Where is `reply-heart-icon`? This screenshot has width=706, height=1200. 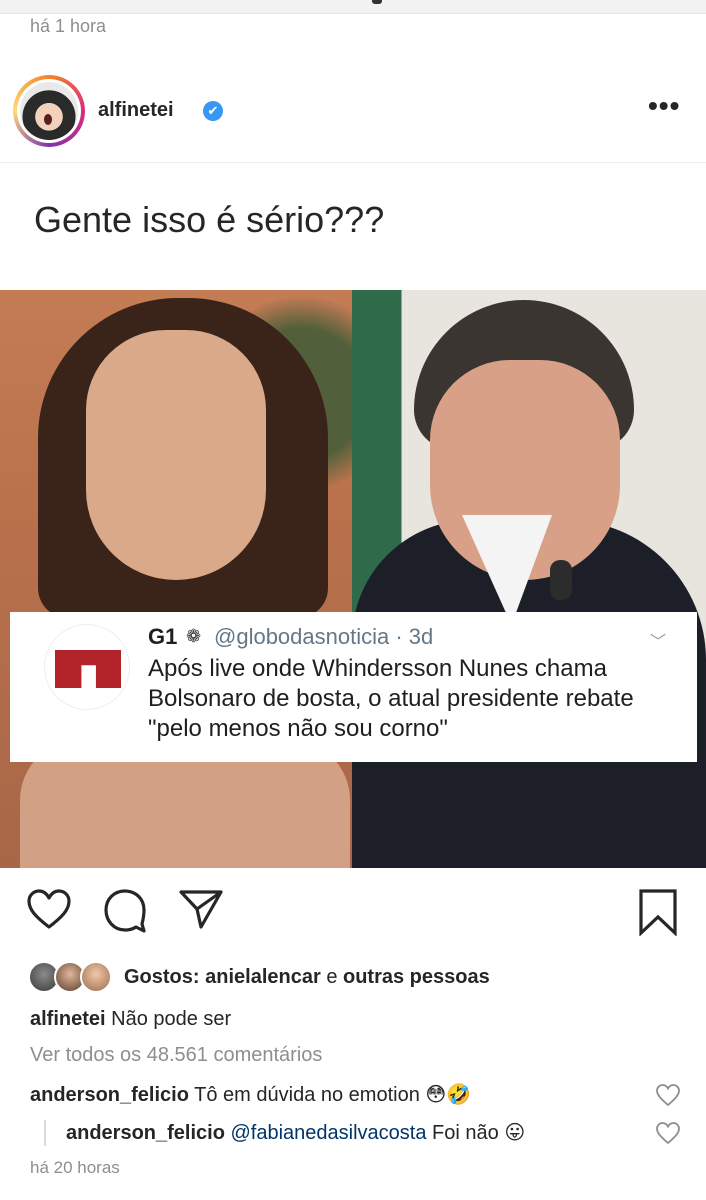 reply-heart-icon is located at coordinates (668, 1133).